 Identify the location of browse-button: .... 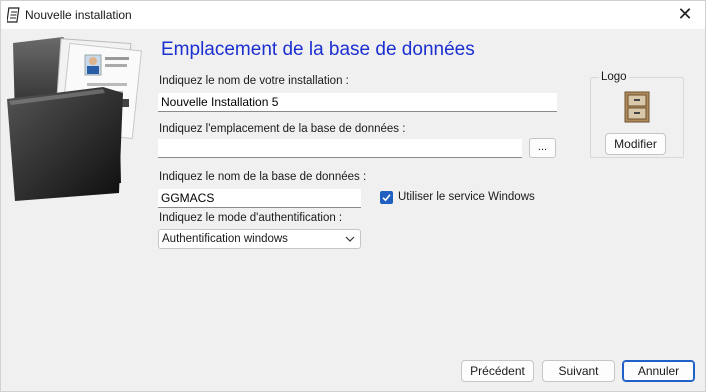
(542, 148).